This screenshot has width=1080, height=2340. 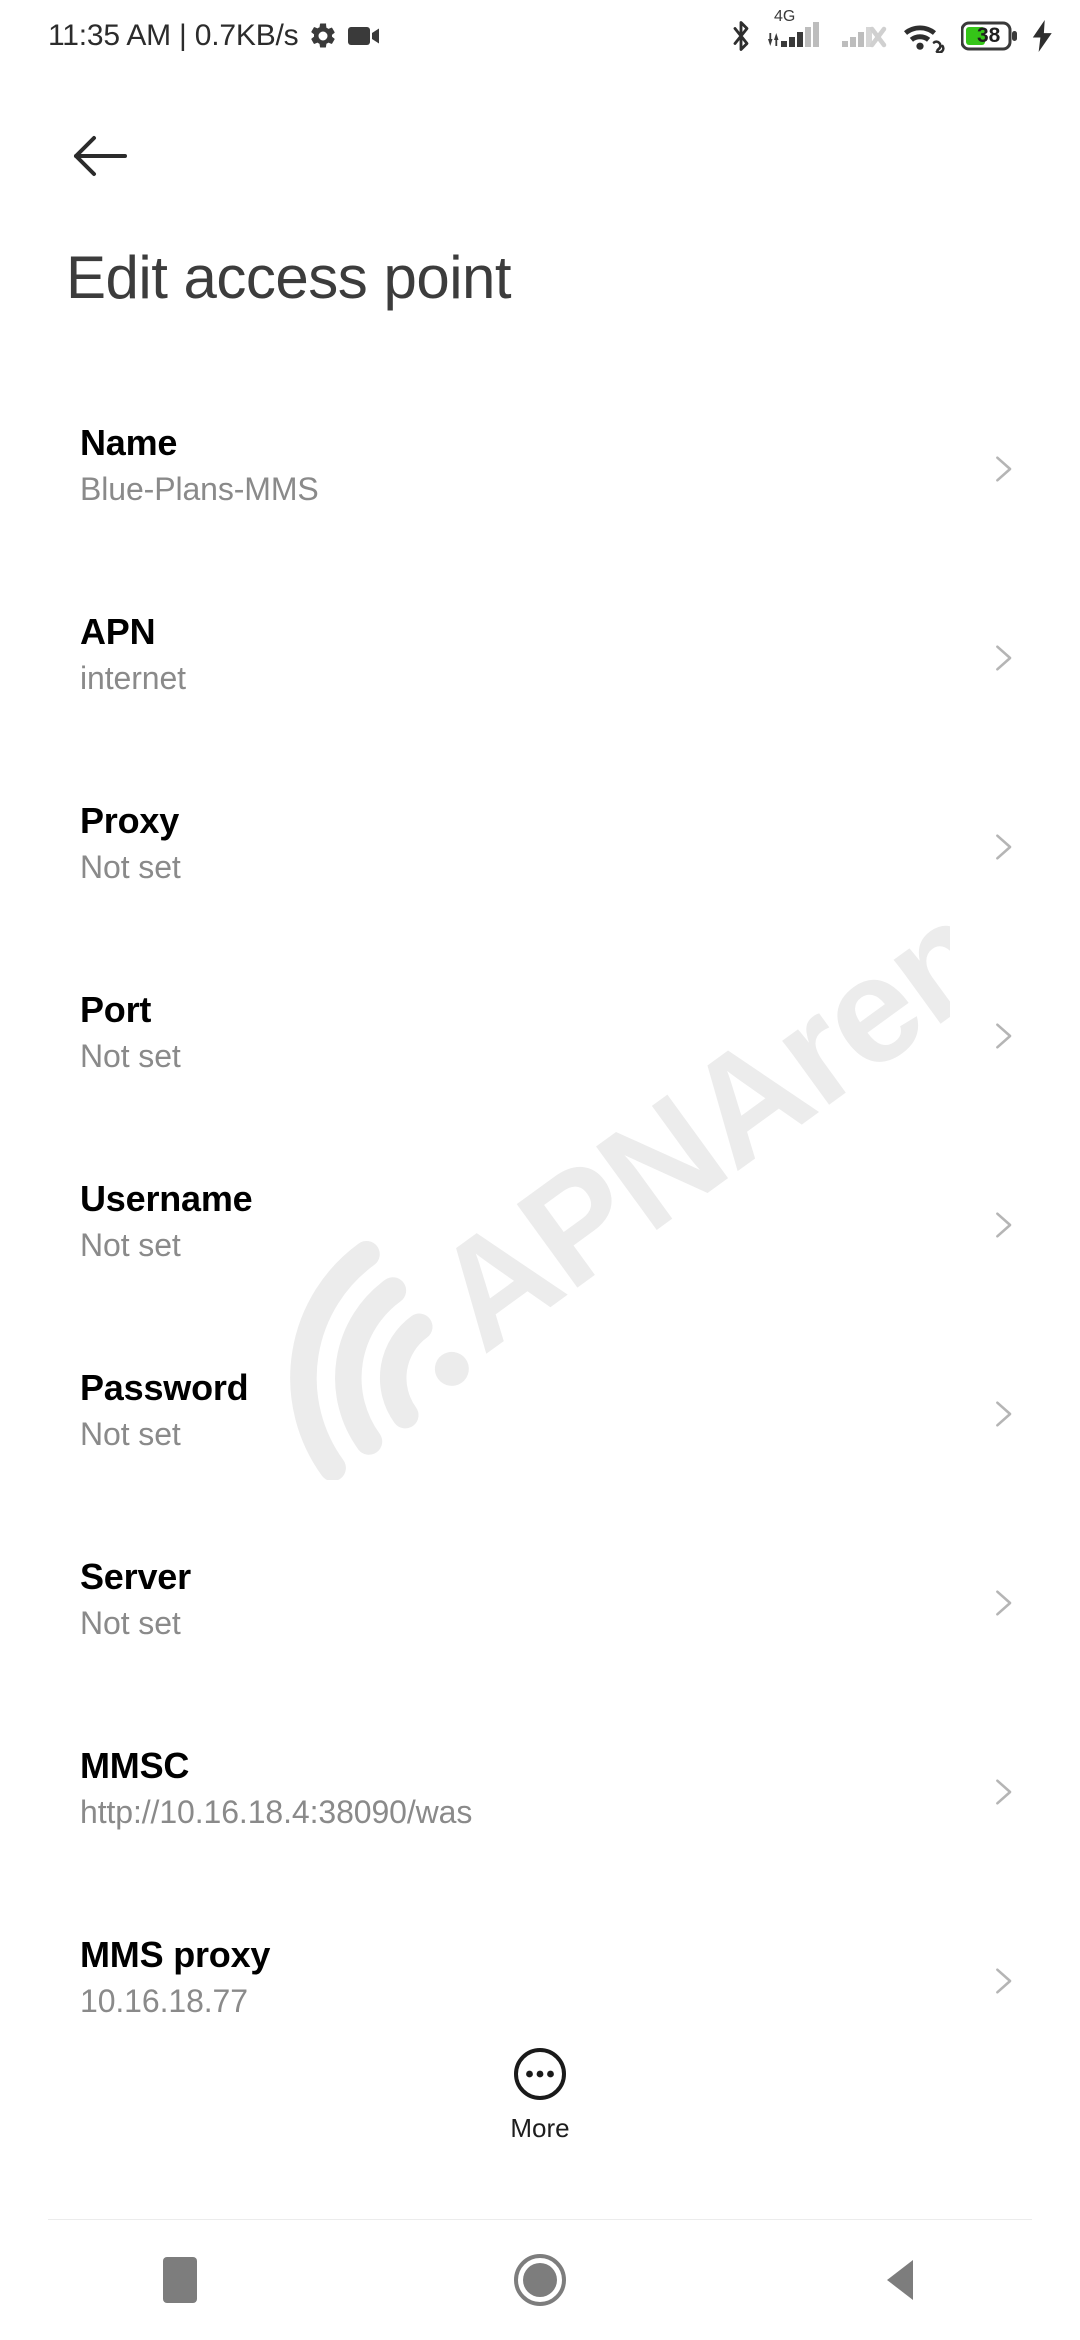 I want to click on row-title: MMSC, so click(x=135, y=1765).